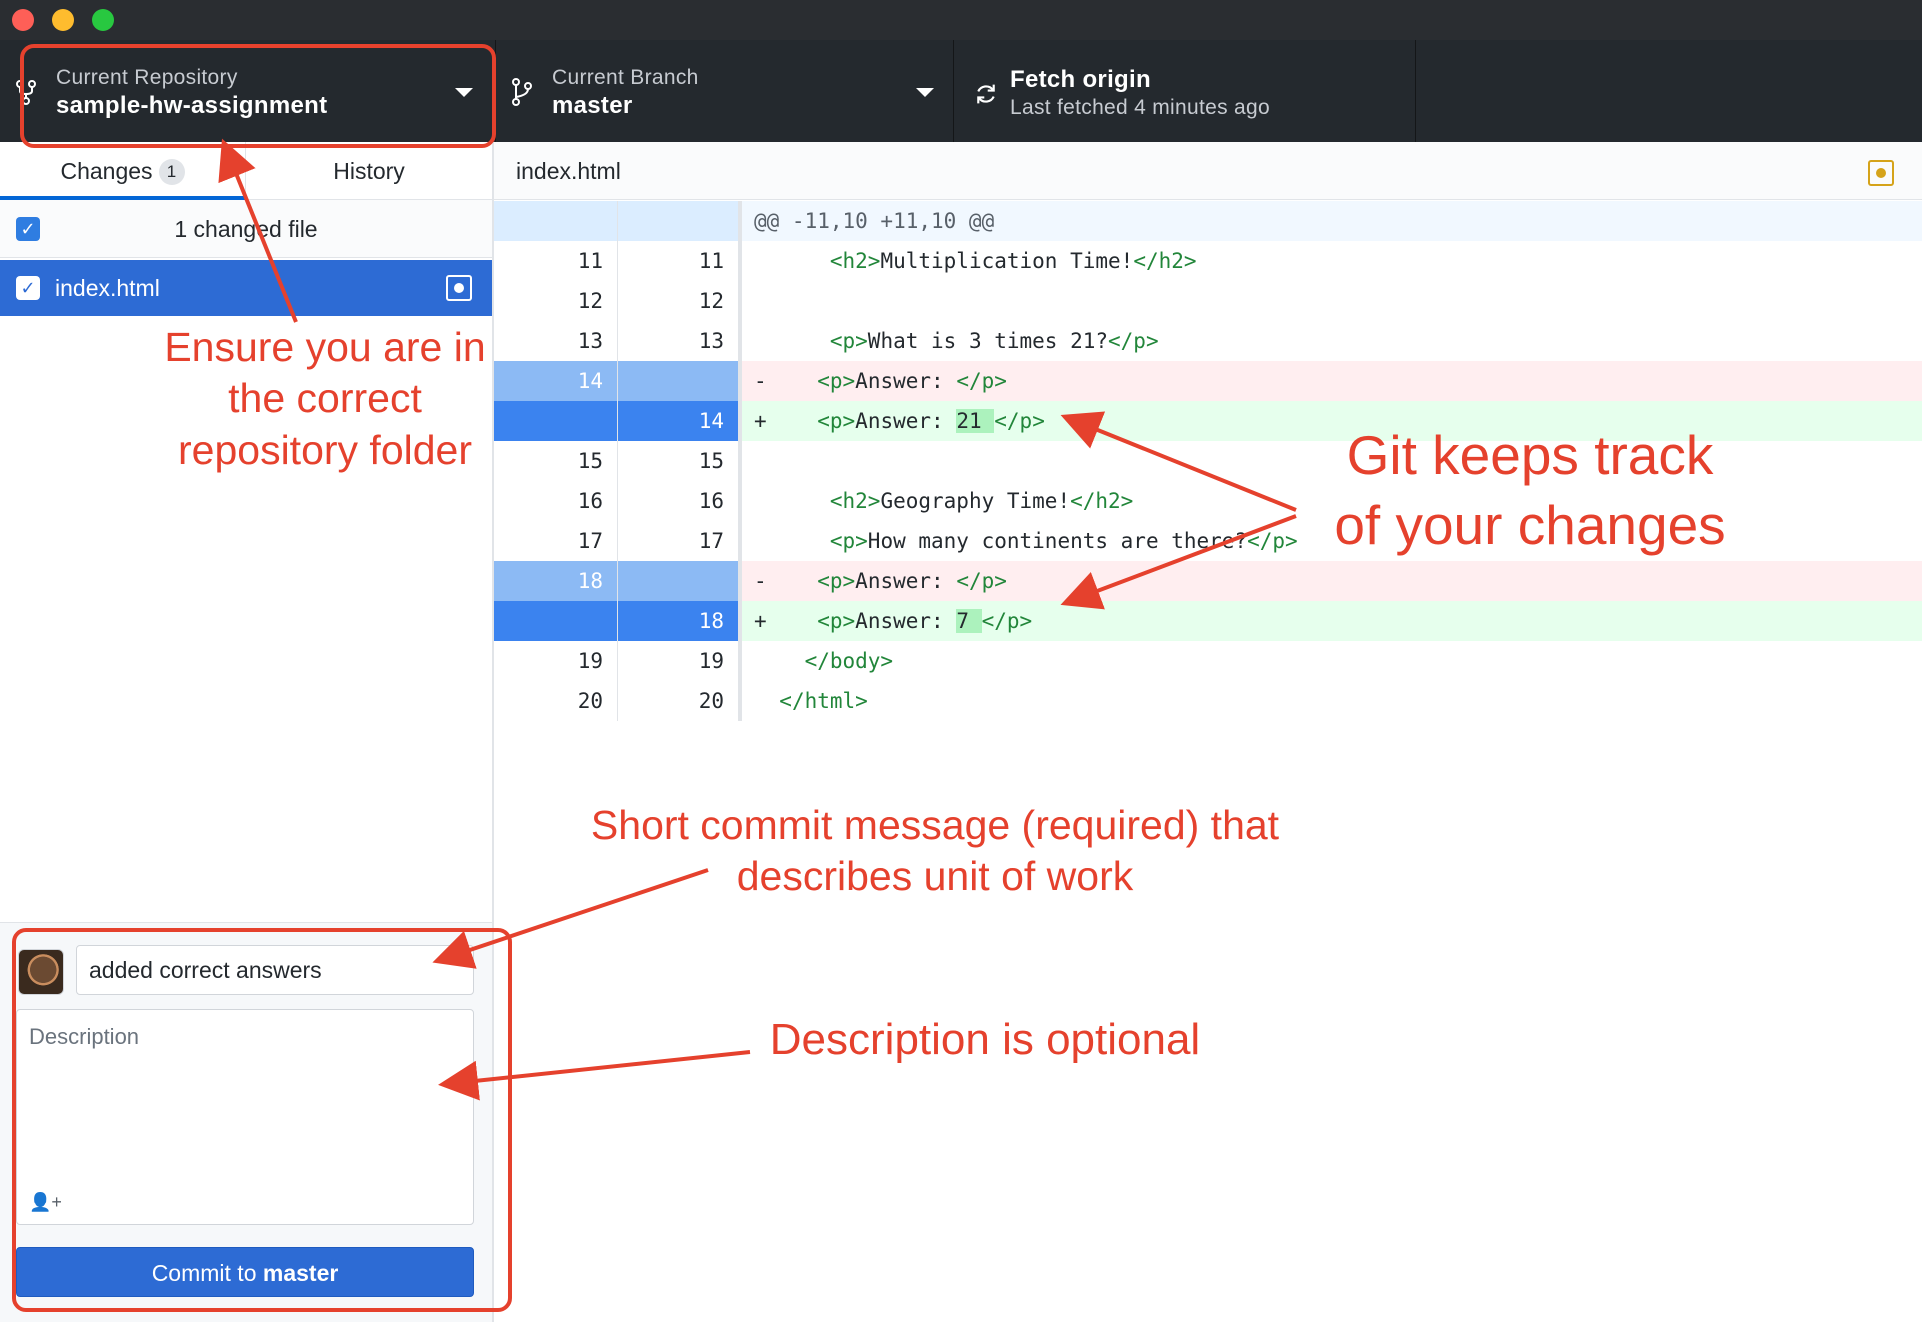 The height and width of the screenshot is (1322, 1922). I want to click on diff-code: </body>, so click(1332, 661).